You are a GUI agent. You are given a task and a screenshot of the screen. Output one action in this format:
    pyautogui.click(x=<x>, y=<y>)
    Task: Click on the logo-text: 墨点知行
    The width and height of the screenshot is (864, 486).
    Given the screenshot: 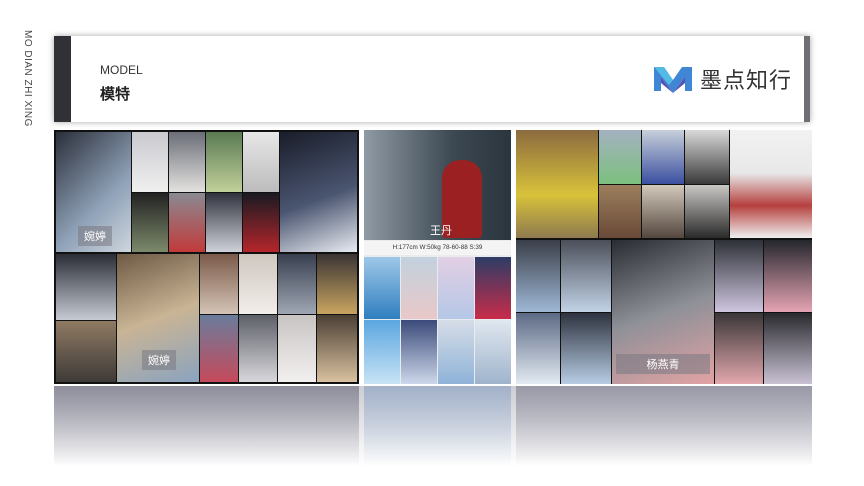 What is the action you would take?
    pyautogui.click(x=745, y=80)
    